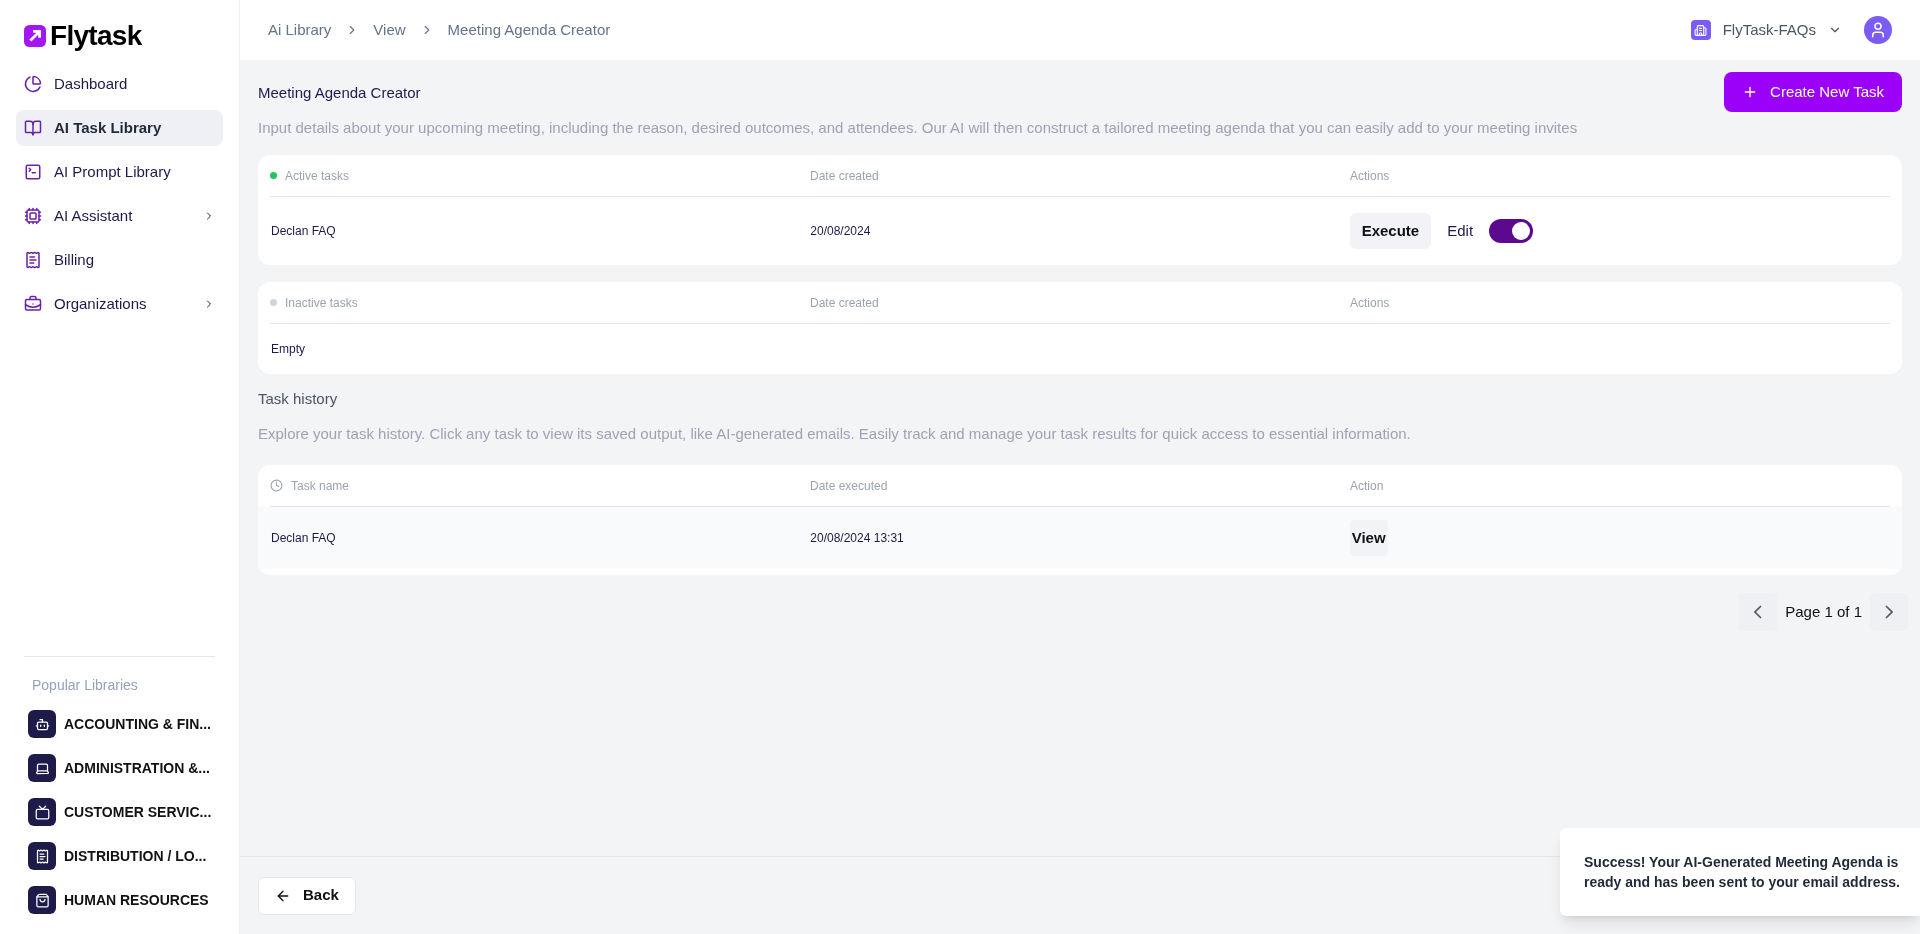 Image resolution: width=1920 pixels, height=934 pixels. What do you see at coordinates (288, 349) in the screenshot?
I see `empty-text: Empty` at bounding box center [288, 349].